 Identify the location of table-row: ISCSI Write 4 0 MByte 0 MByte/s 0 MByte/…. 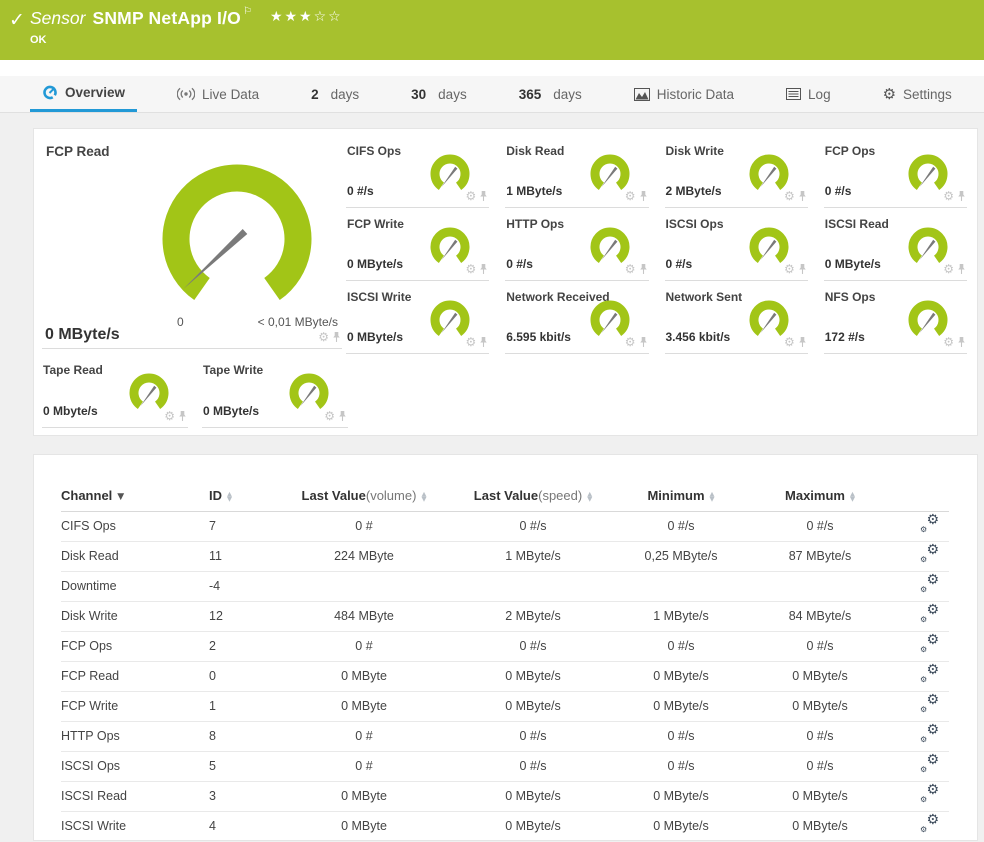
(505, 825).